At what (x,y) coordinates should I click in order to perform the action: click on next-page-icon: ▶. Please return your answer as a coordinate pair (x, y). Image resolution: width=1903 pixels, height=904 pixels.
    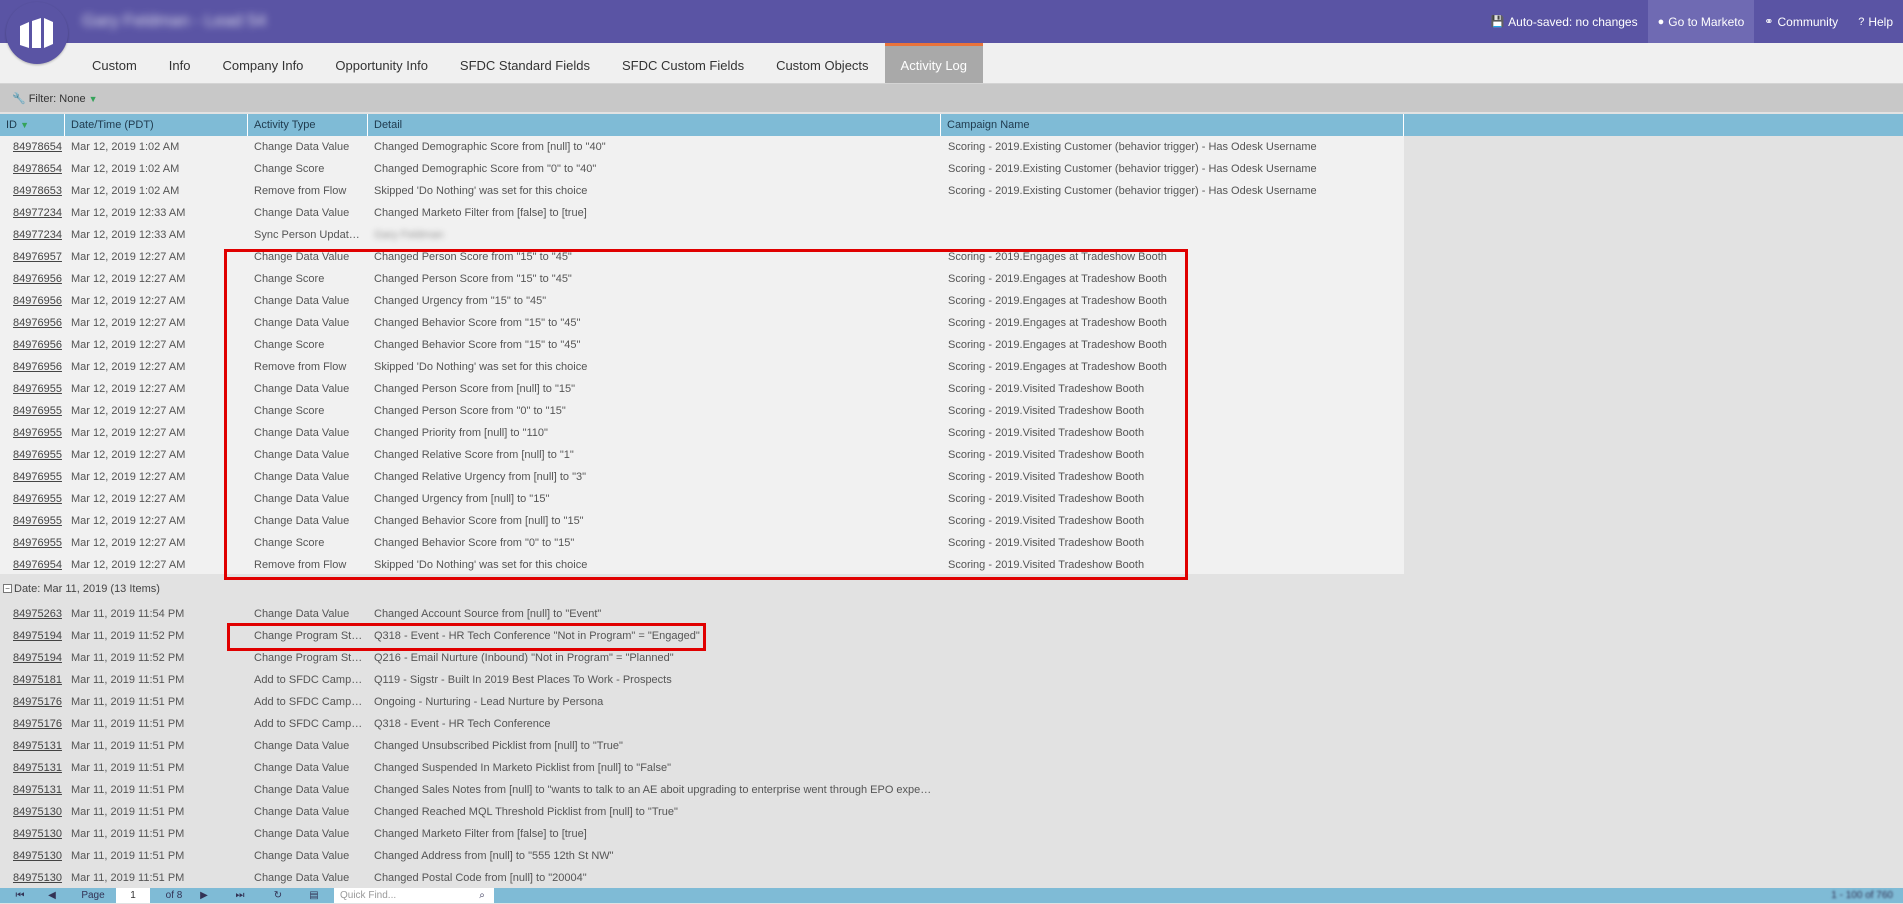
    Looking at the image, I should click on (204, 895).